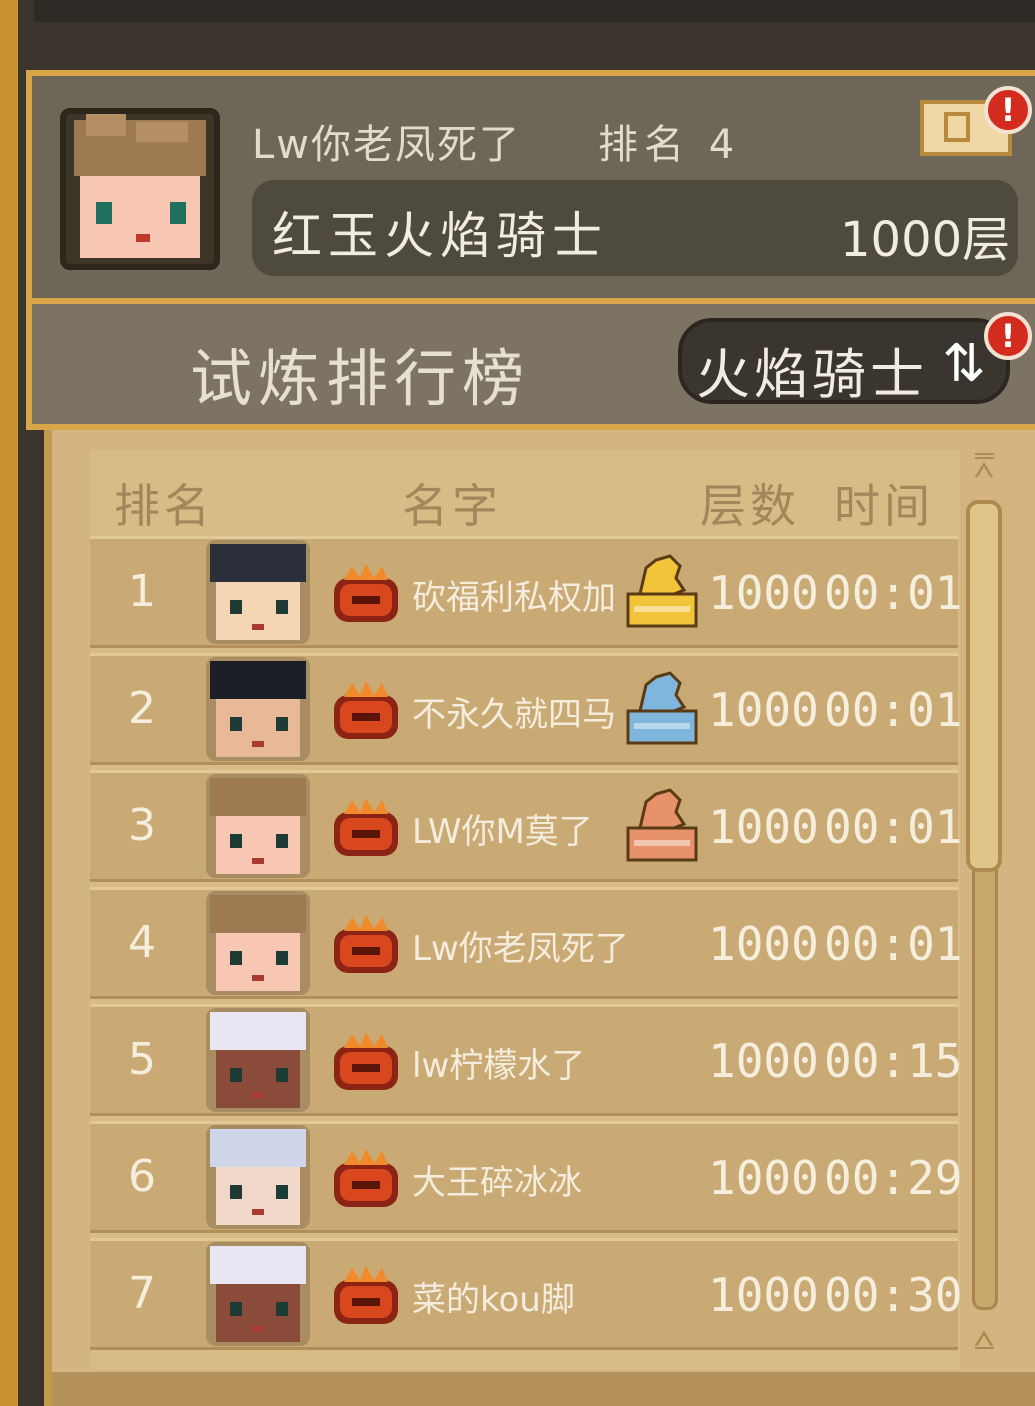 The image size is (1035, 1406). Describe the element at coordinates (499, 1066) in the screenshot. I see `row-player-name: lw柠檬水了` at that location.